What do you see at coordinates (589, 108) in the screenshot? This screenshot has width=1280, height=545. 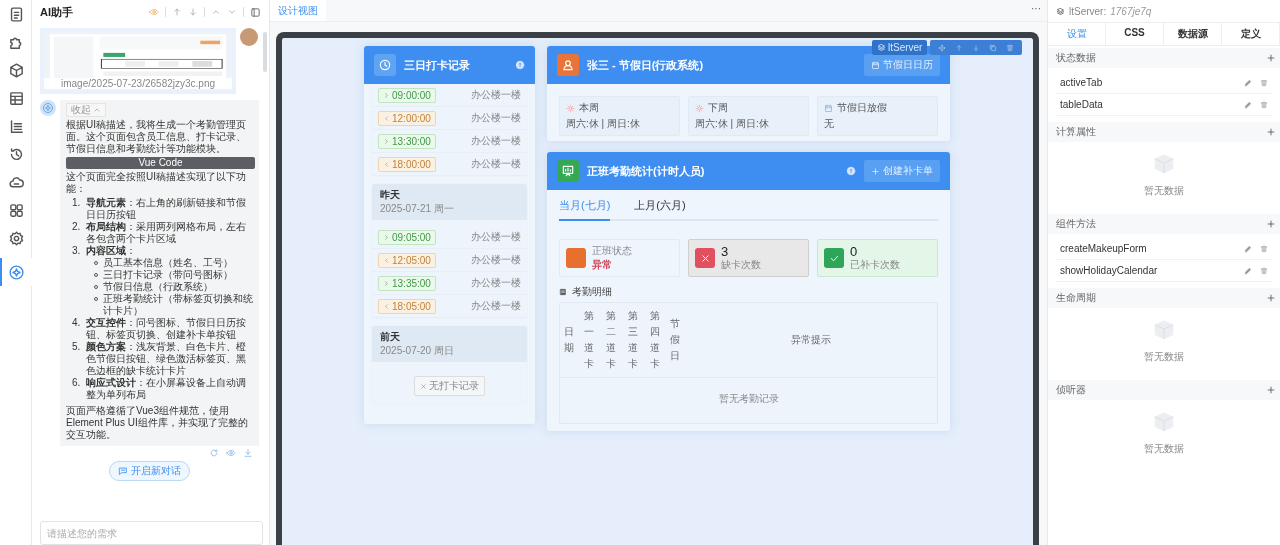 I see `tile-label: 本周` at bounding box center [589, 108].